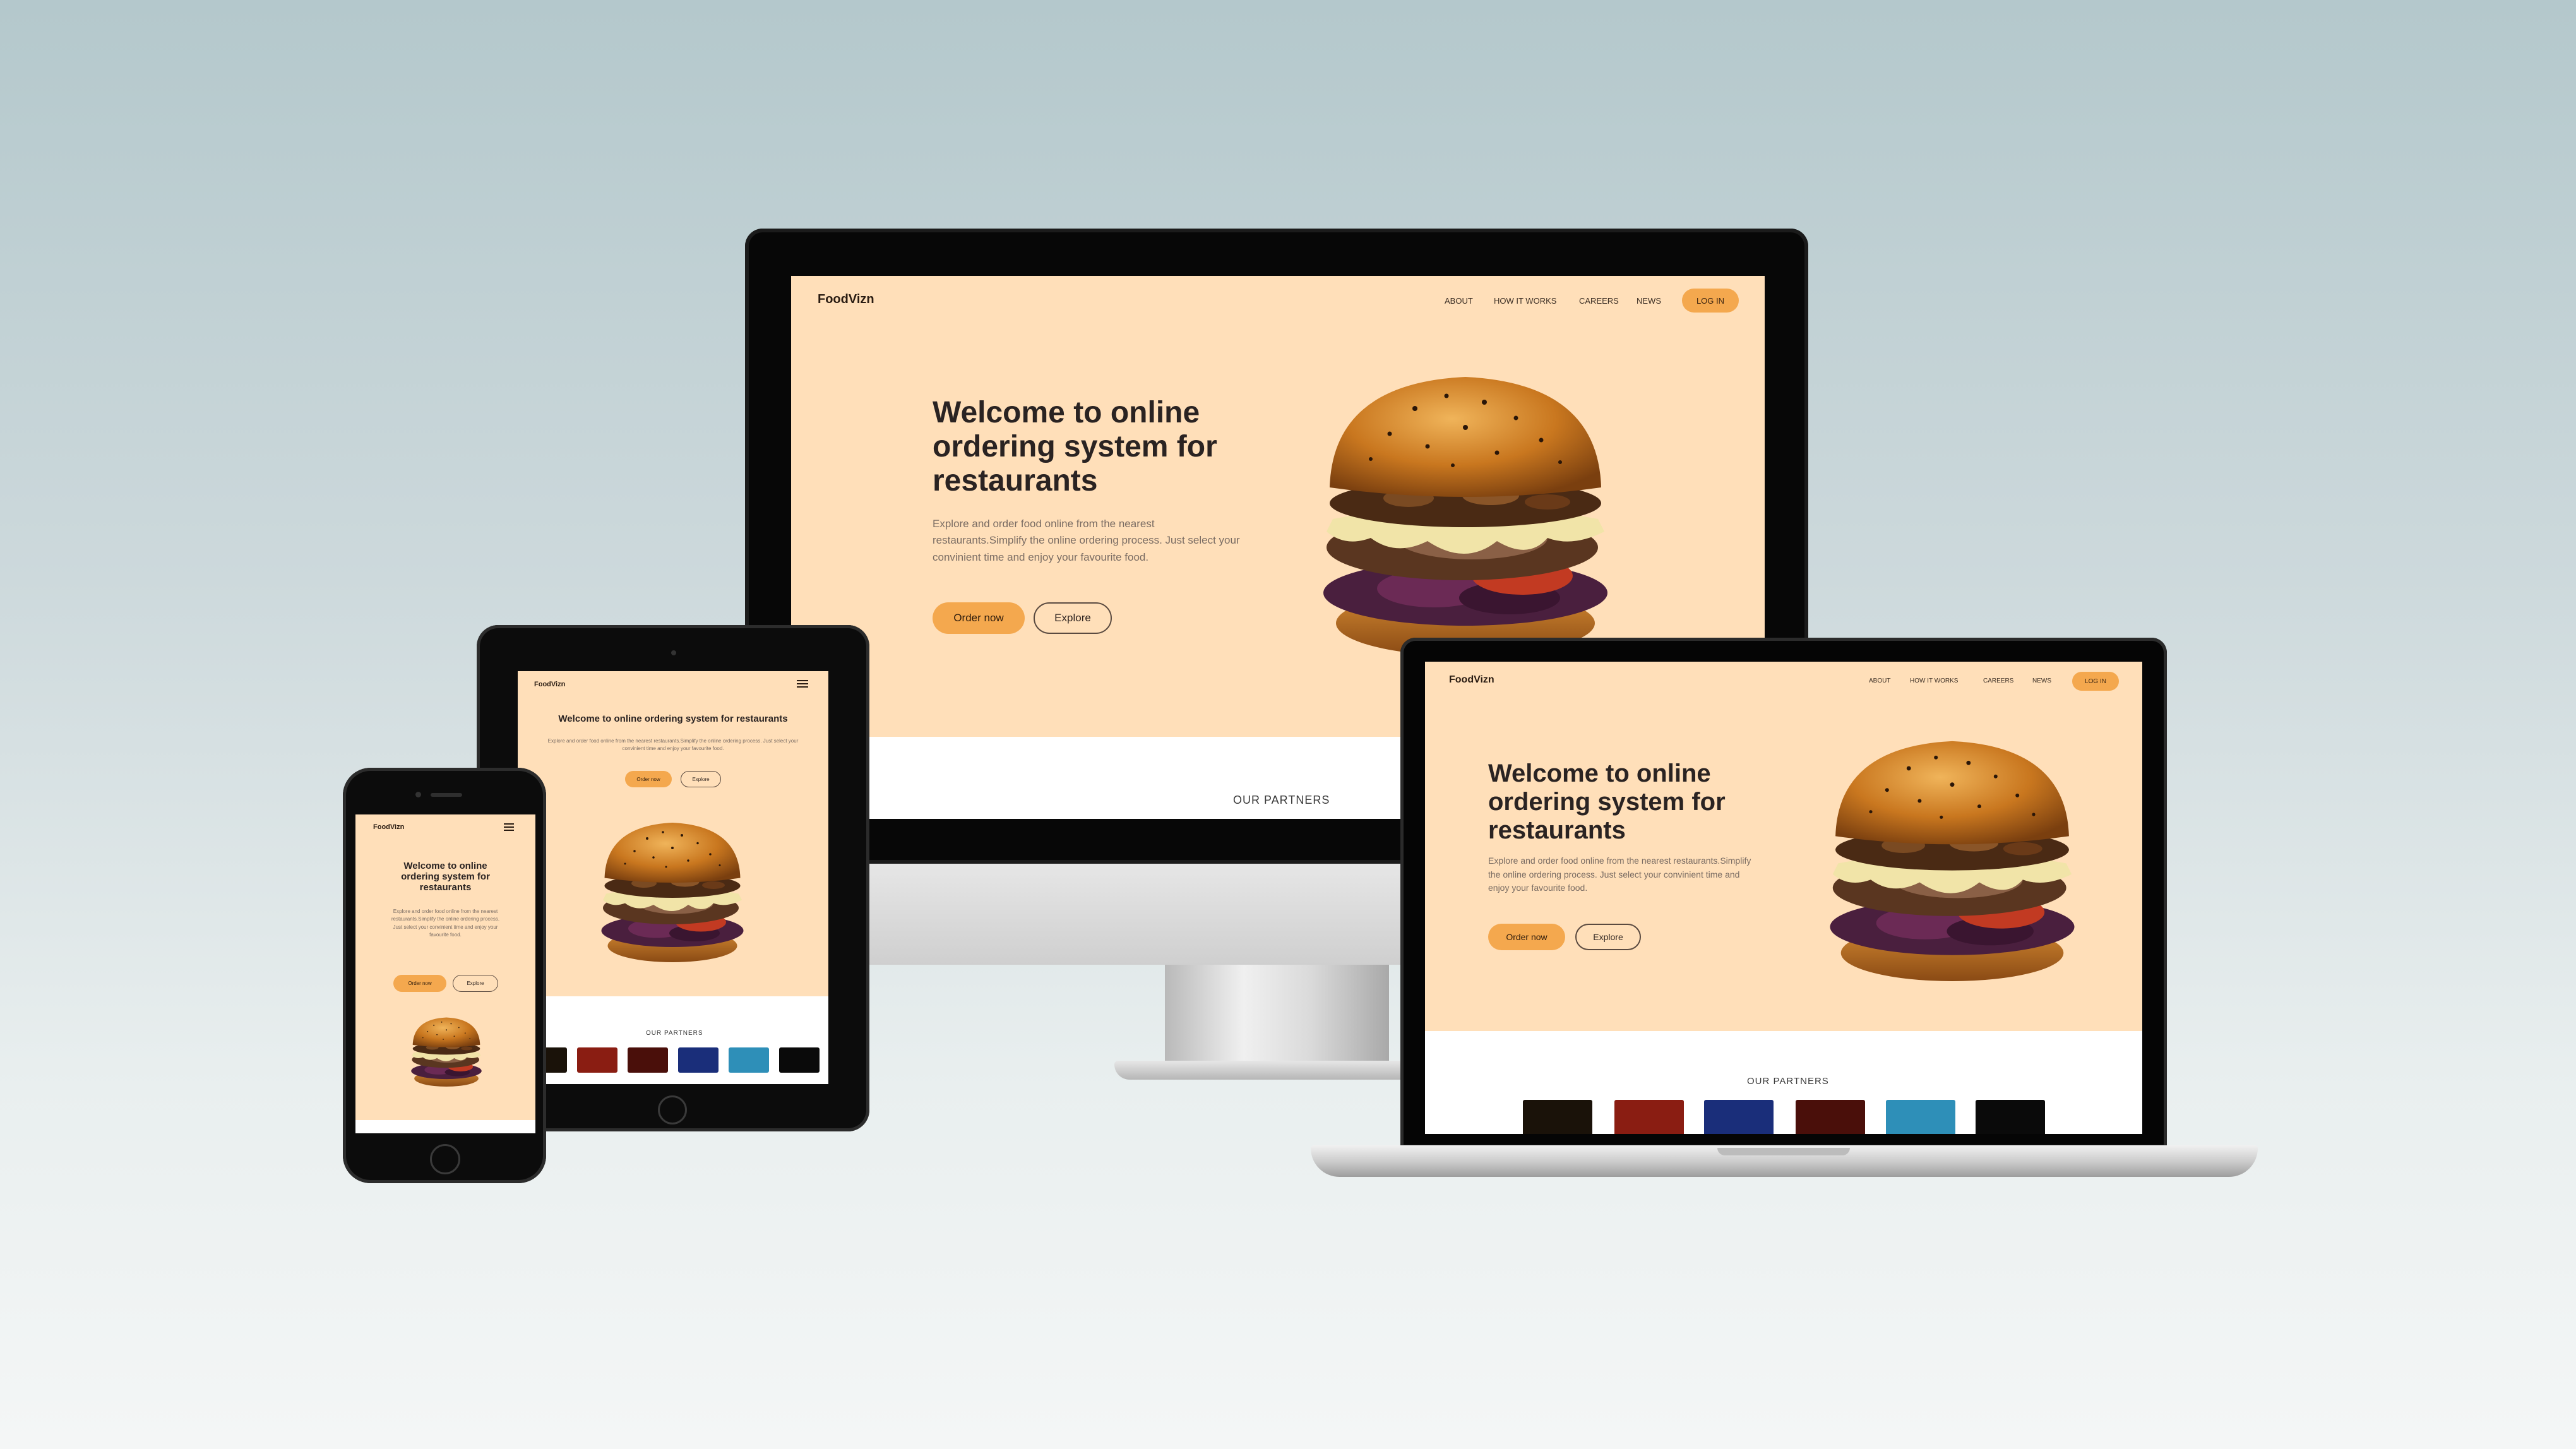  I want to click on phone-speaker, so click(446, 795).